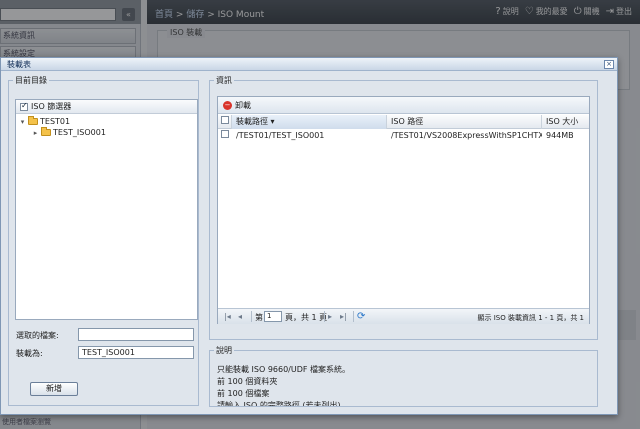  I want to click on row-select-cell, so click(225, 136).